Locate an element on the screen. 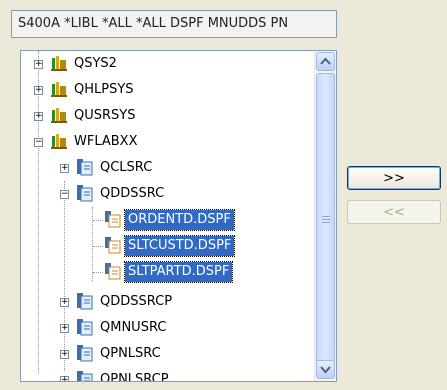 This screenshot has height=390, width=447. tree-item-qusrsys: + QUSRSYS is located at coordinates (168, 116).